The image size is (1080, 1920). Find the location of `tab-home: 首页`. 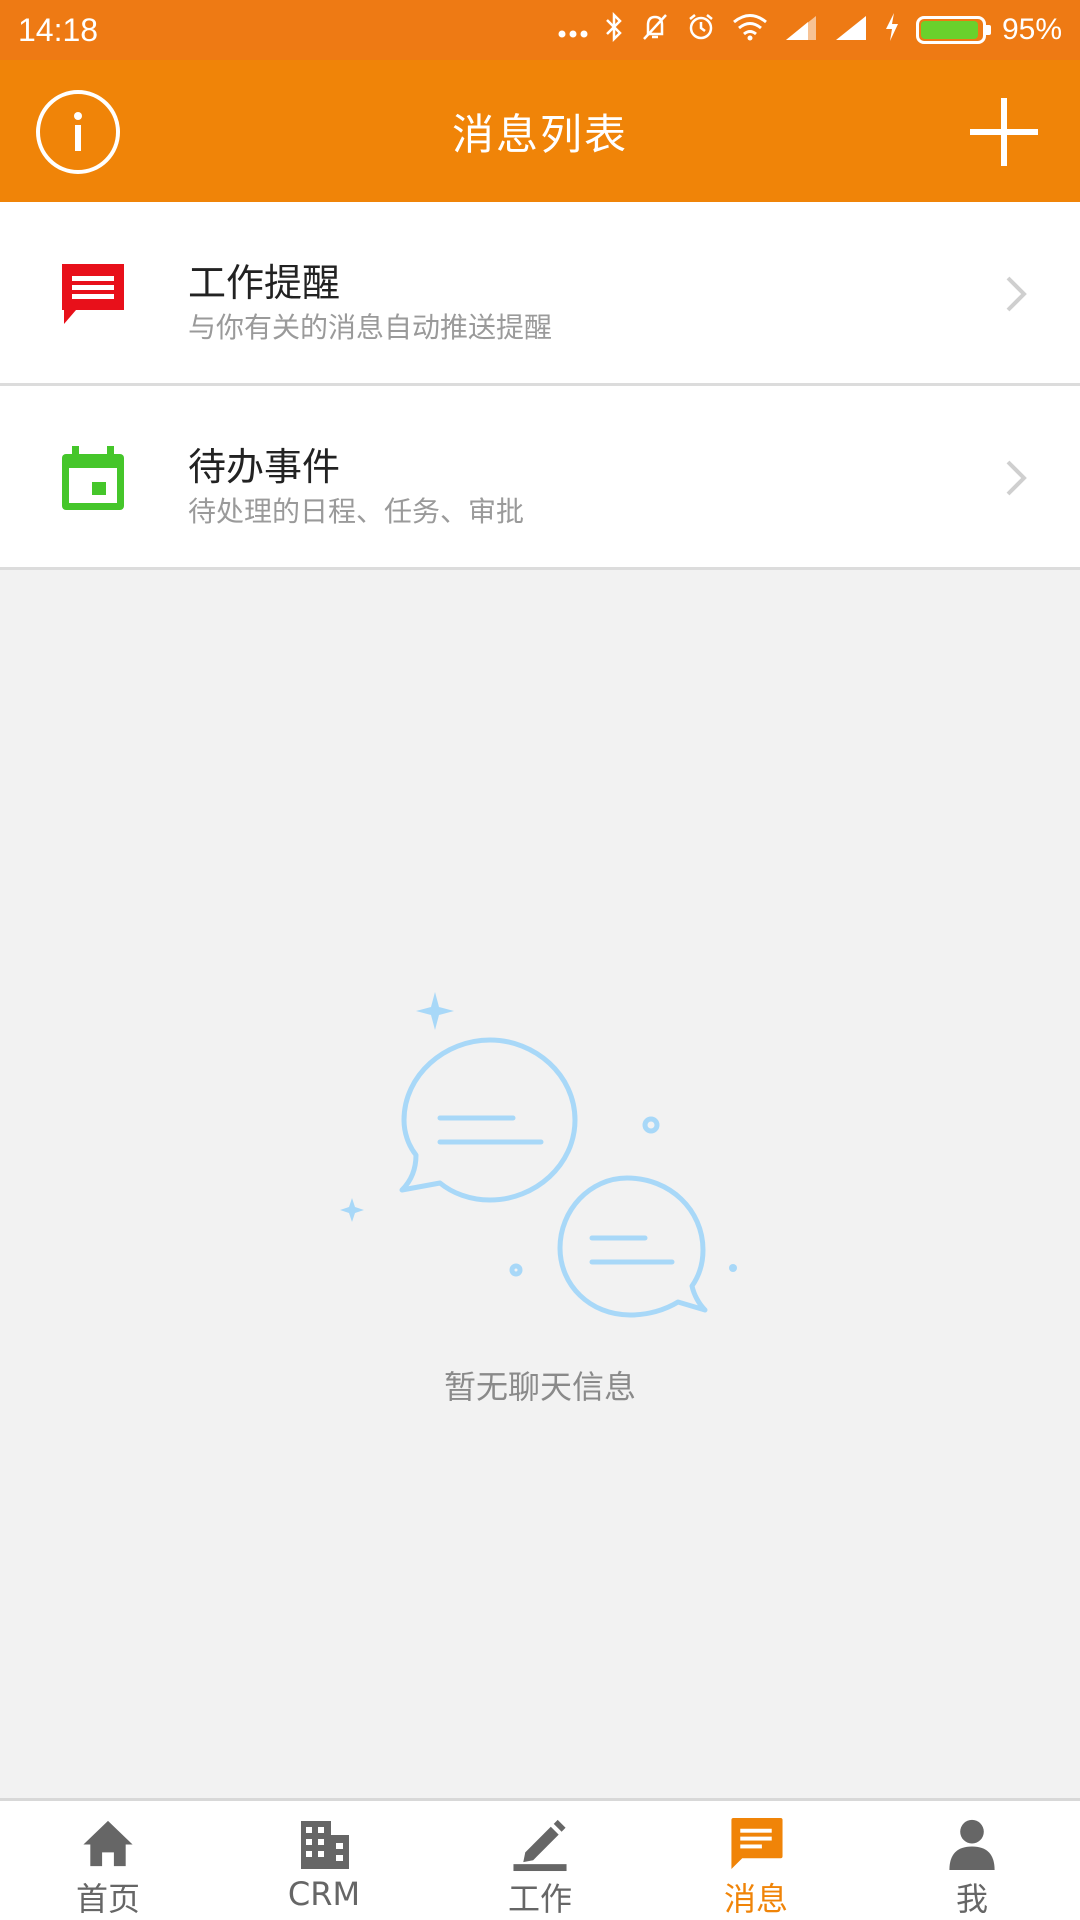

tab-home: 首页 is located at coordinates (108, 1860).